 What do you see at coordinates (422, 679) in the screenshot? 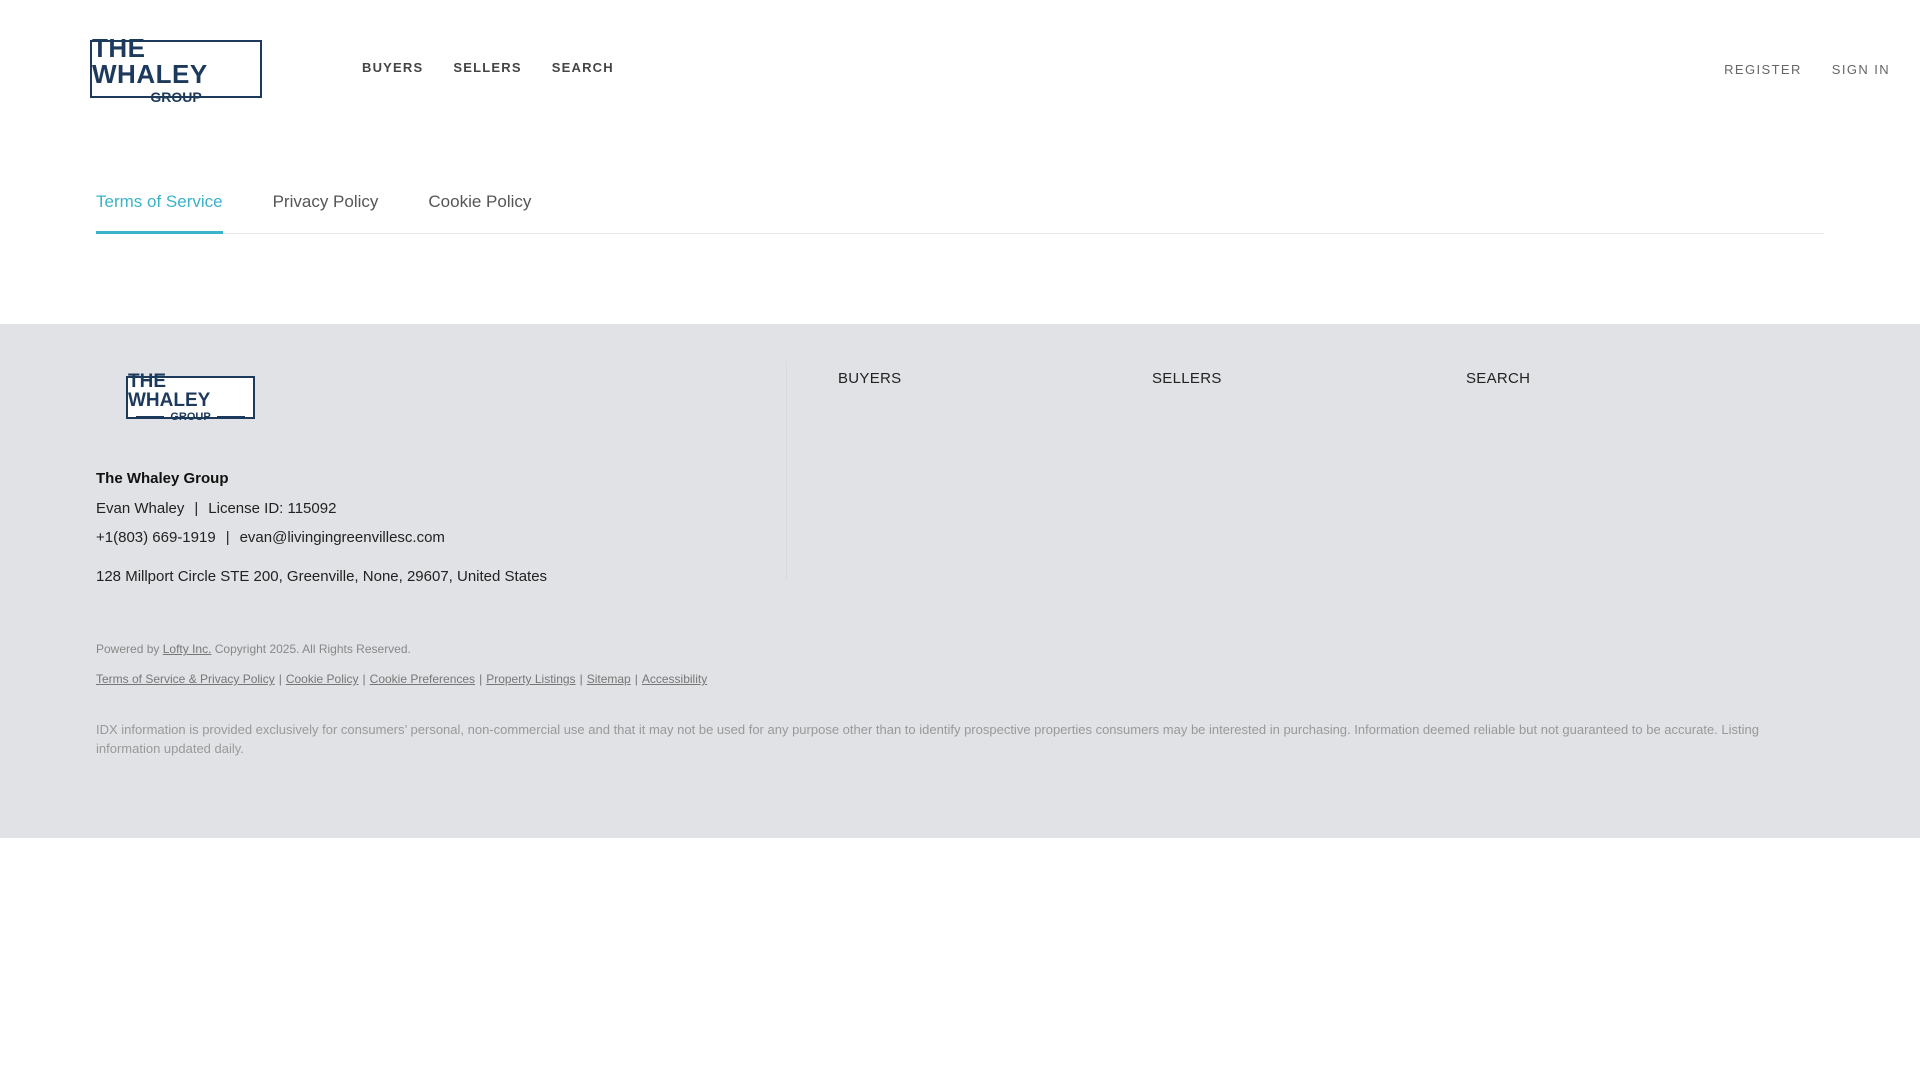
I see `cookie-preferences-link: Cookie Preferences` at bounding box center [422, 679].